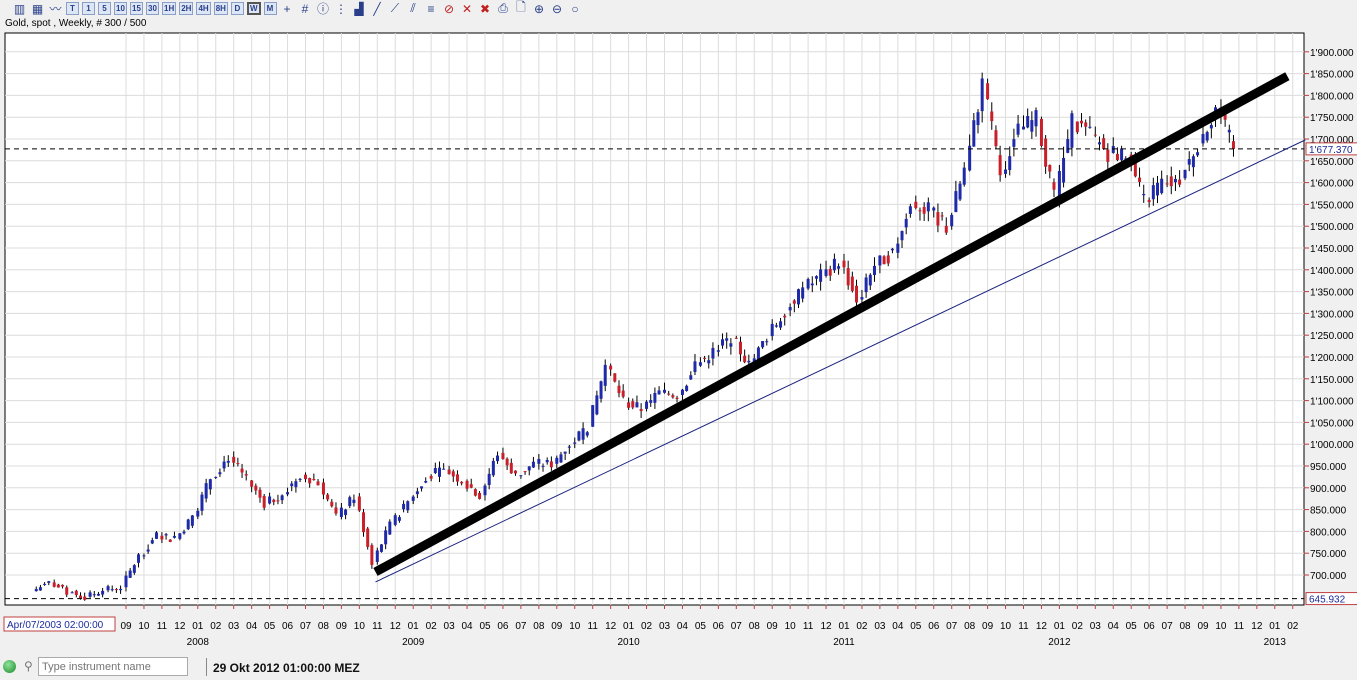 The image size is (1357, 680). Describe the element at coordinates (72, 8) in the screenshot. I see `timeframe-t-button: T` at that location.